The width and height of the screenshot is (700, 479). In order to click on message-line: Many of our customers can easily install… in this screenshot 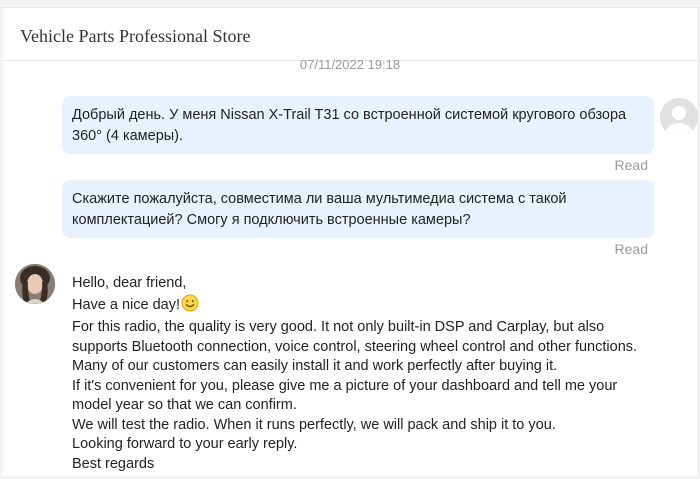, I will do `click(315, 366)`.